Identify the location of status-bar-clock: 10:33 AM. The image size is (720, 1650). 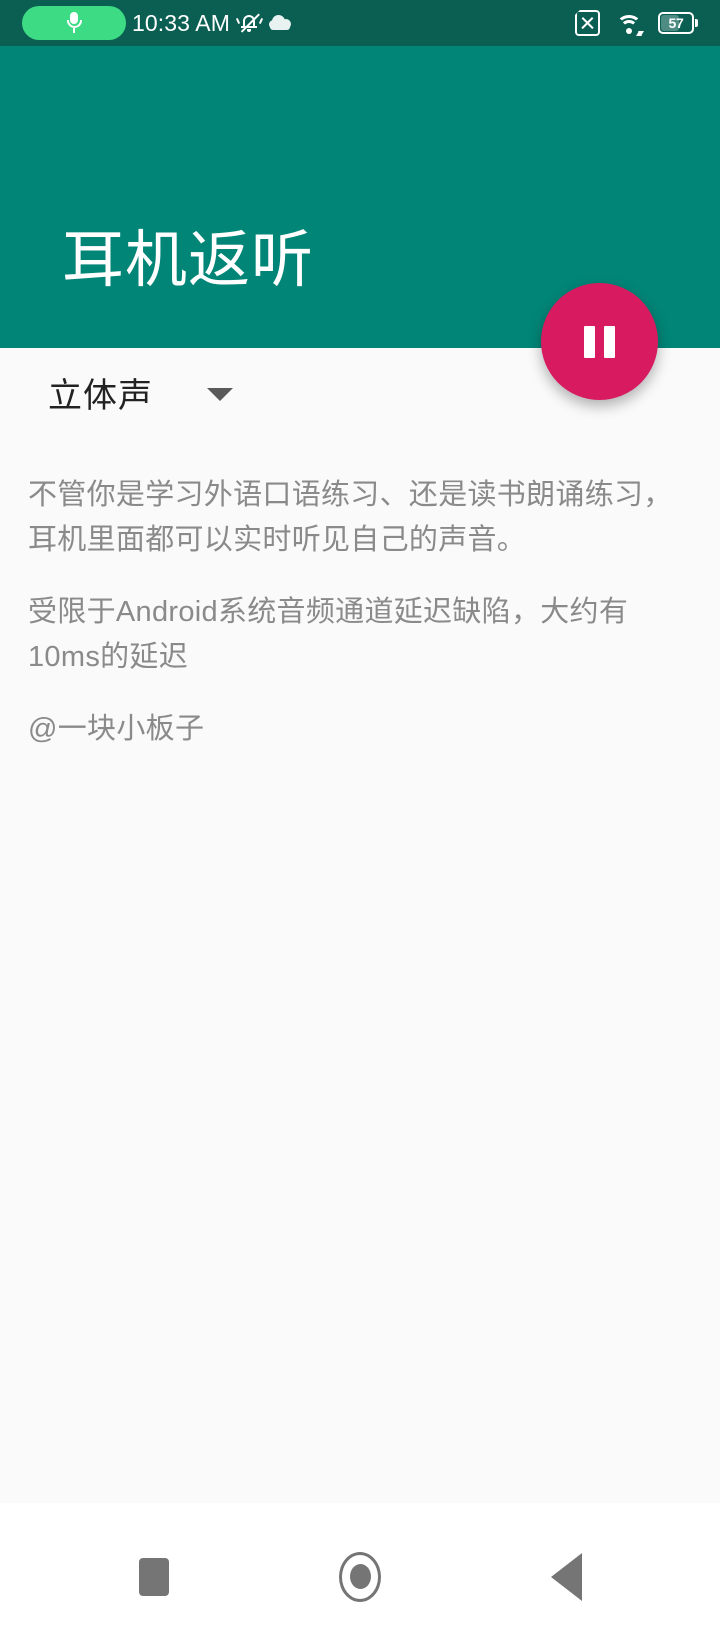
(181, 22).